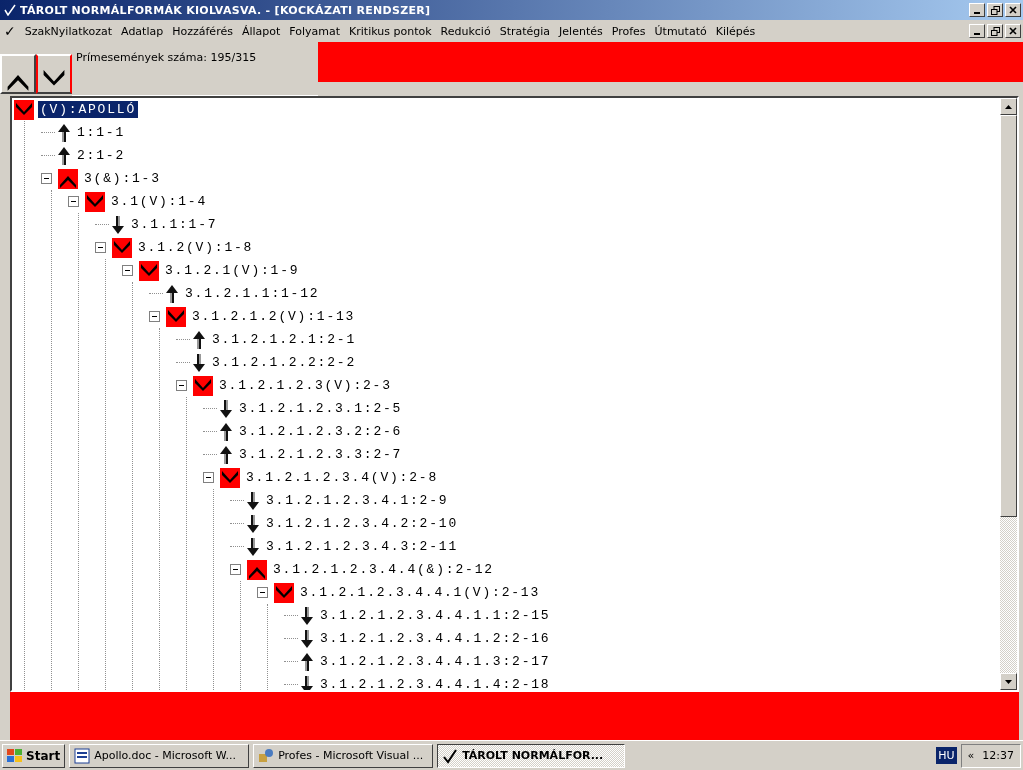 The height and width of the screenshot is (770, 1023). I want to click on tree-node-label: 3.1.2.1.2.3(V):2-3, so click(305, 385).